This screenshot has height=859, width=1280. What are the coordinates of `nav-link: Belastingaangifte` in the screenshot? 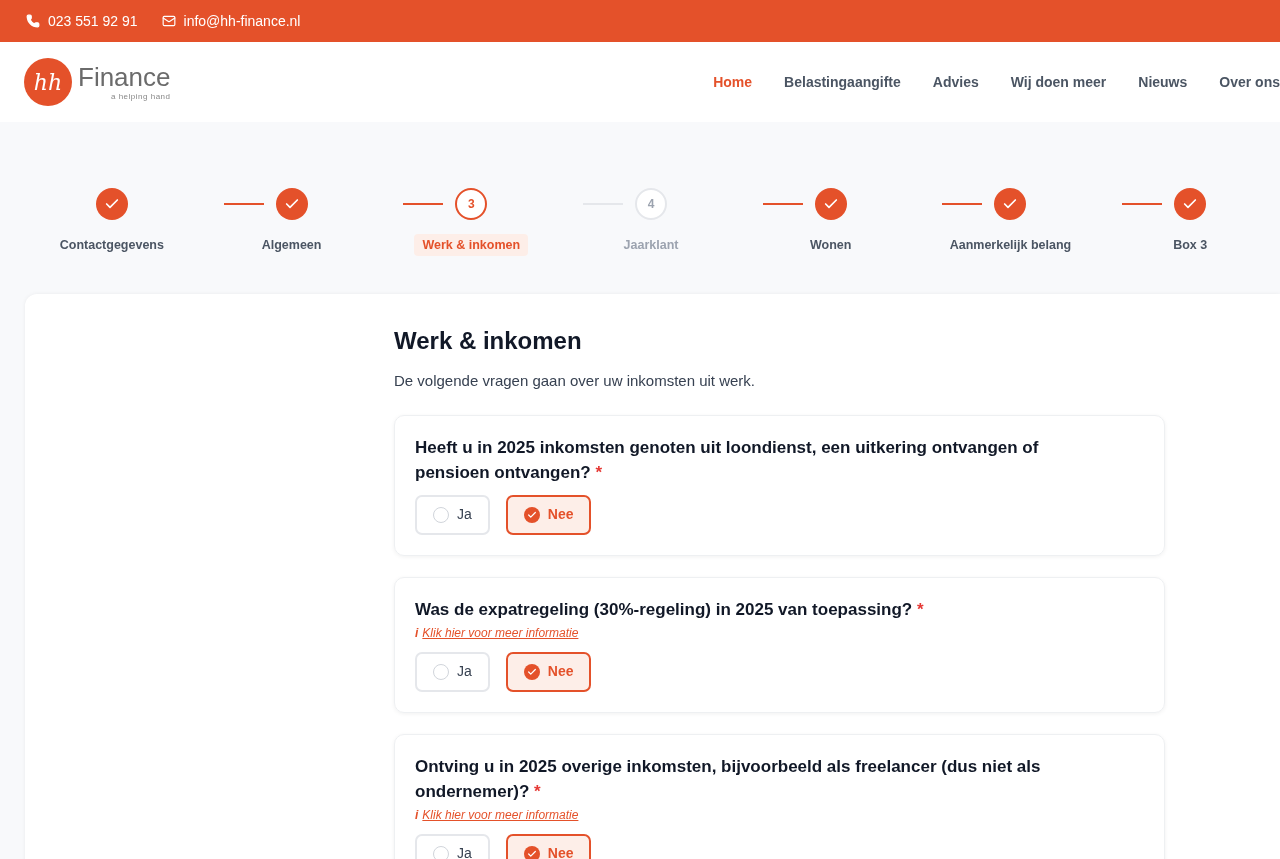 It's located at (842, 82).